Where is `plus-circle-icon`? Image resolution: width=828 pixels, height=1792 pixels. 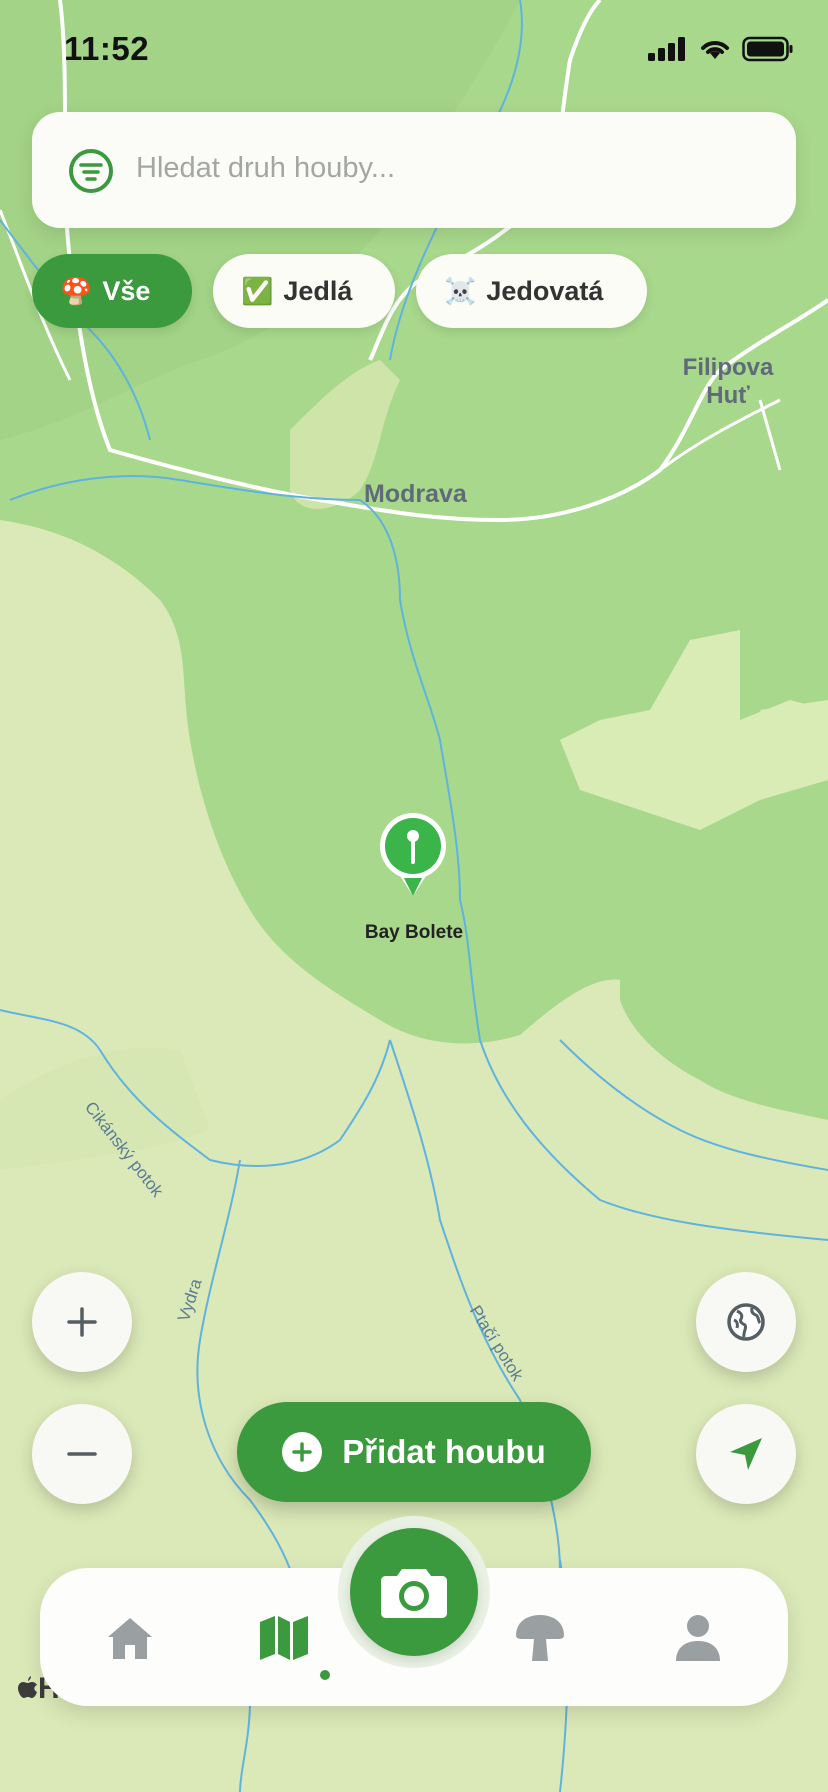
plus-circle-icon is located at coordinates (302, 1452).